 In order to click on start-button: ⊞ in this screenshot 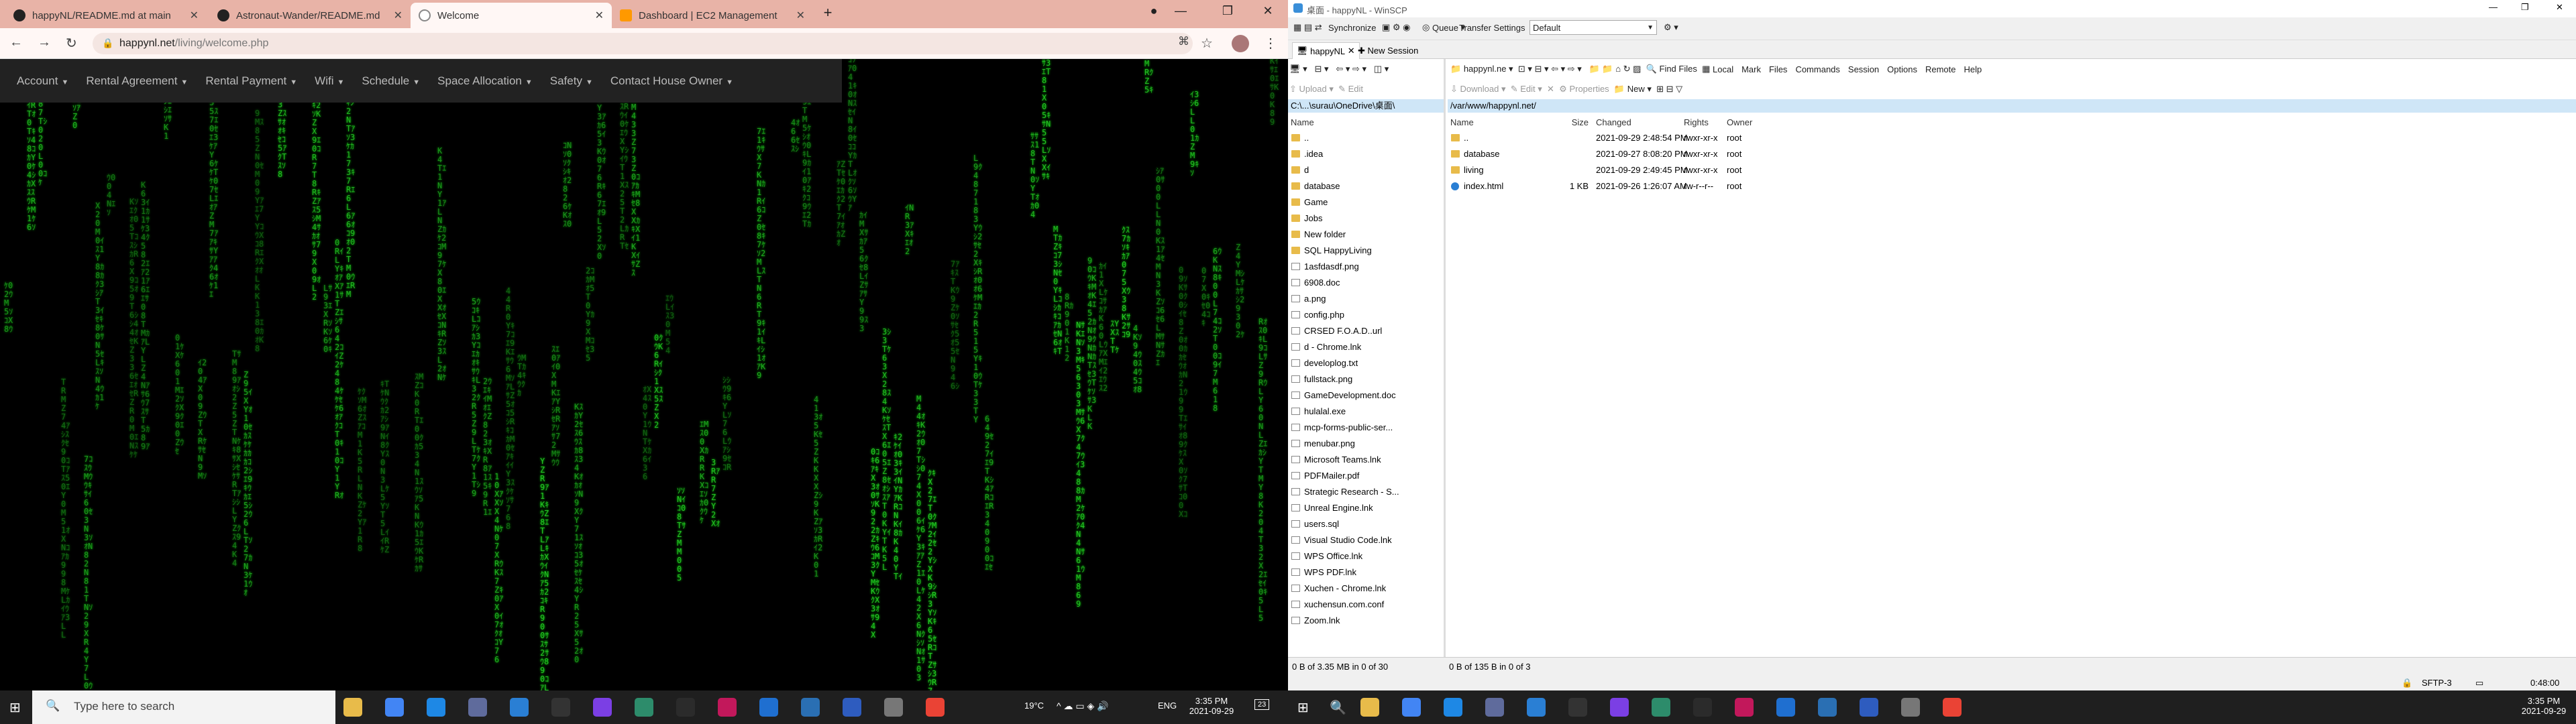, I will do `click(15, 707)`.